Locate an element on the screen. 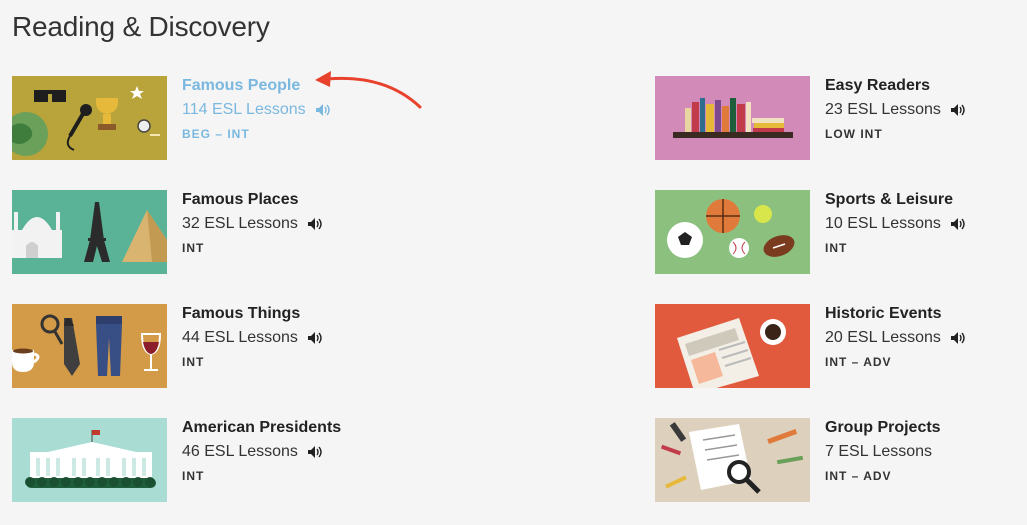 The width and height of the screenshot is (1027, 525). level-label: BEG – INT is located at coordinates (216, 134).